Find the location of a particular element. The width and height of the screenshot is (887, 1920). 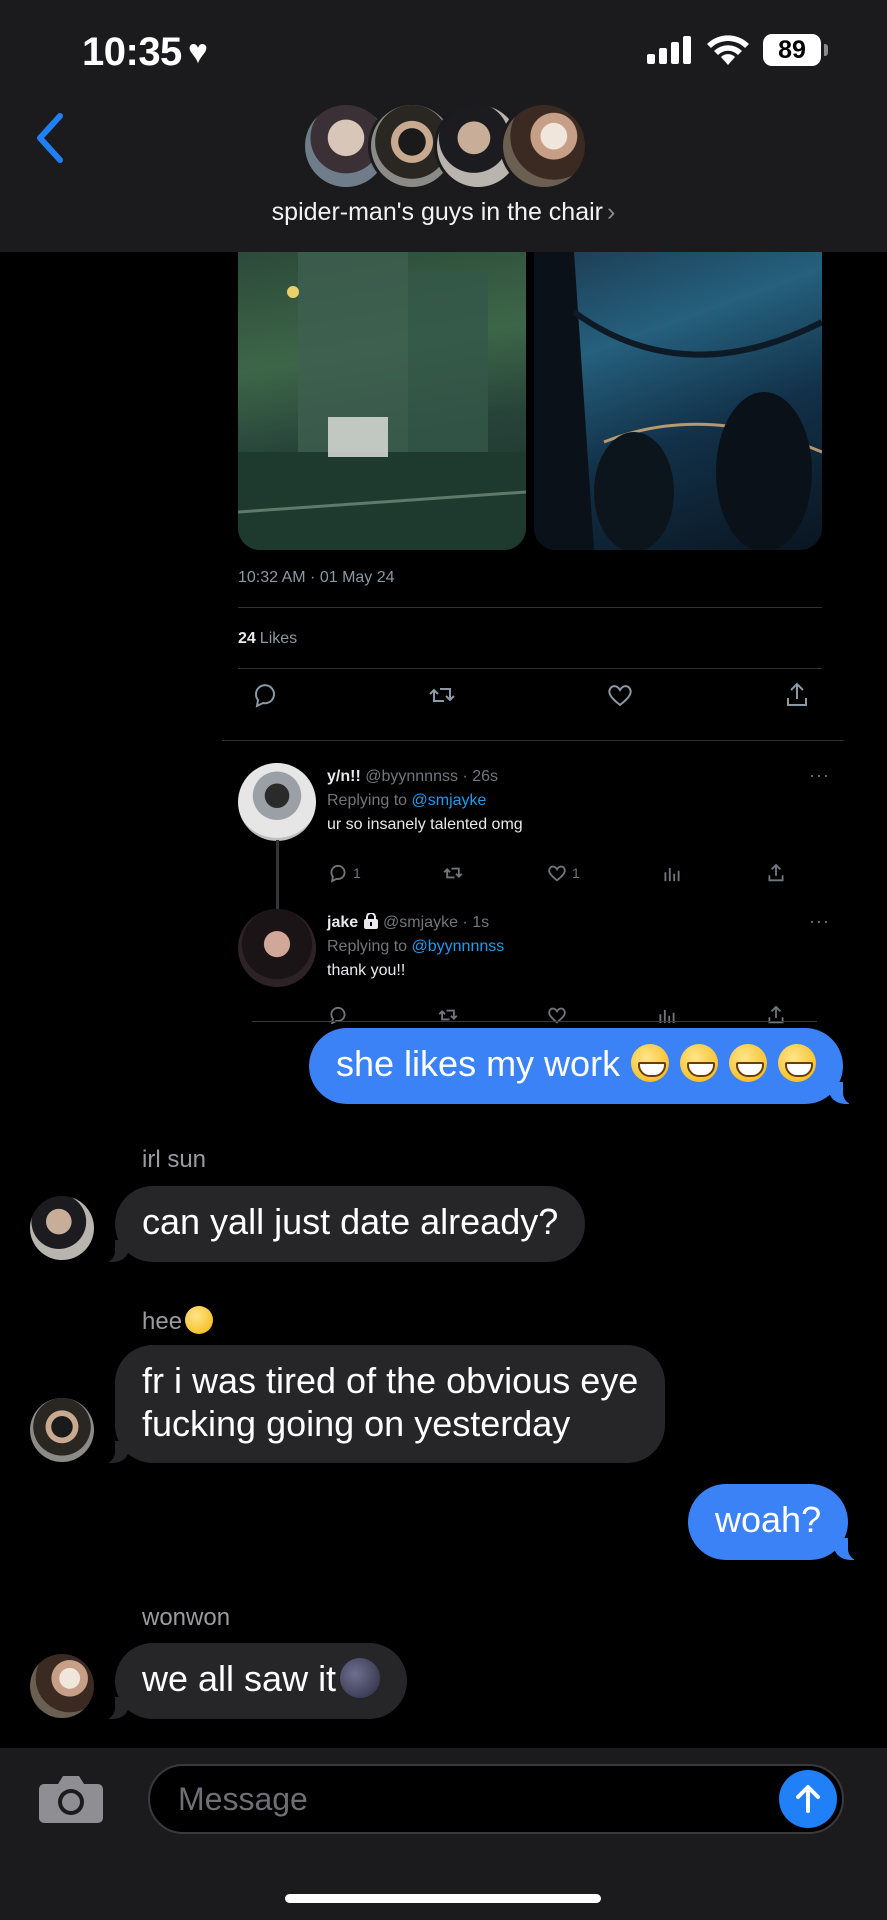

mention-link: @byynnnnss is located at coordinates (458, 946).